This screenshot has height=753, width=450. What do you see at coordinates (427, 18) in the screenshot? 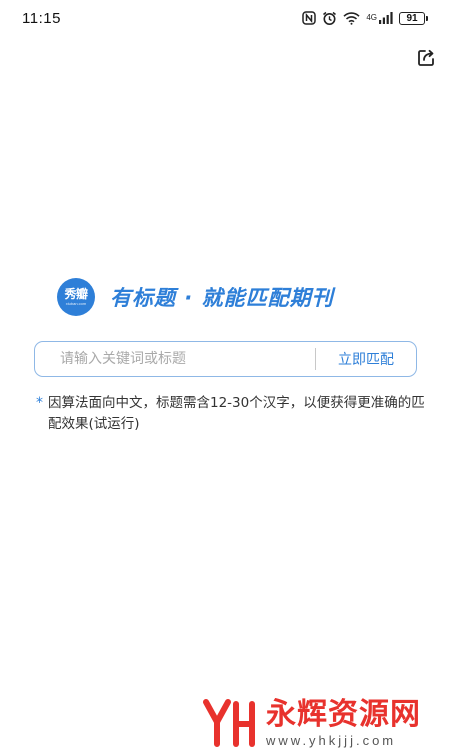
I see `battery-tip` at bounding box center [427, 18].